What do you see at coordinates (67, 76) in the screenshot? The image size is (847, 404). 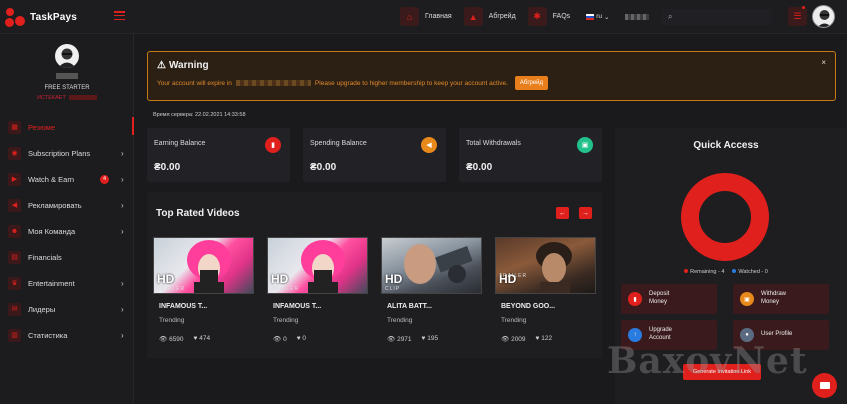 I see `blurred-username` at bounding box center [67, 76].